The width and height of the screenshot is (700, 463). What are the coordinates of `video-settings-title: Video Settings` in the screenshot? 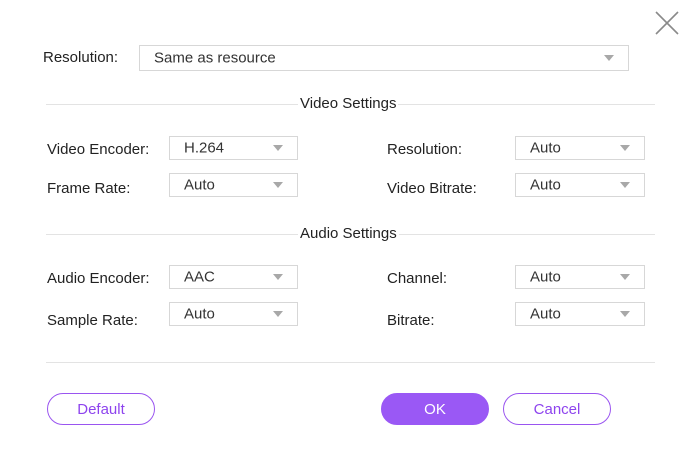 It's located at (348, 103).